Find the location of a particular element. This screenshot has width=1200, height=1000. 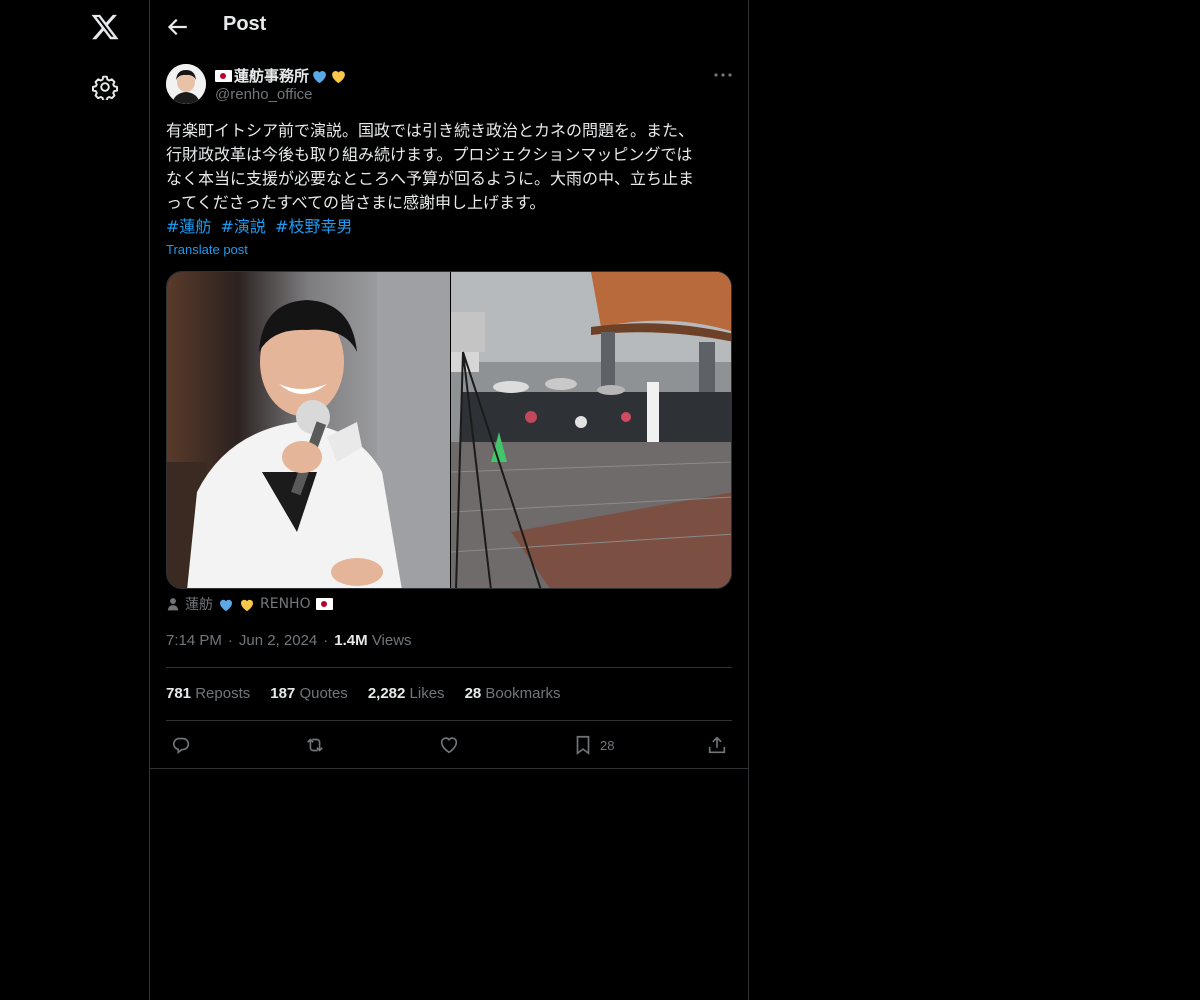

share-icon is located at coordinates (717, 745).